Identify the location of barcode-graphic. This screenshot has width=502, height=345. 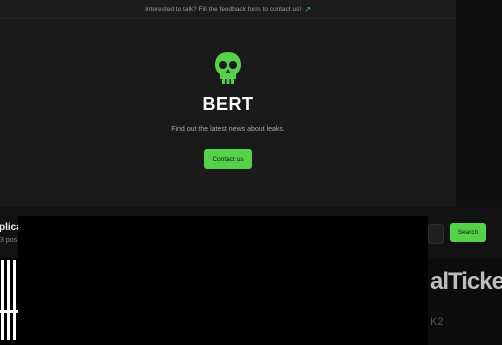
(9, 300).